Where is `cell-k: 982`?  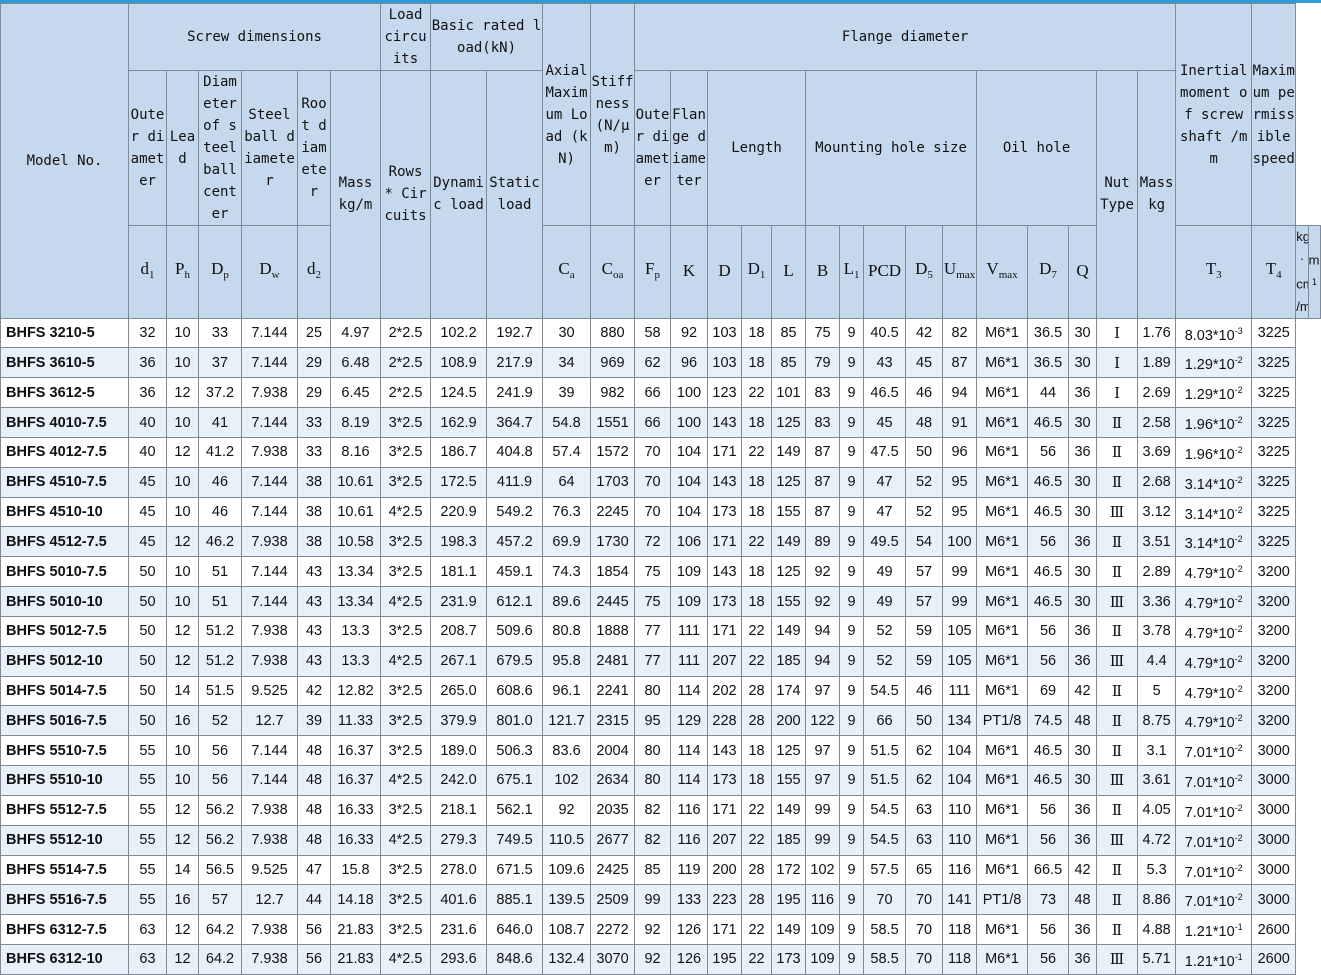 cell-k: 982 is located at coordinates (613, 393).